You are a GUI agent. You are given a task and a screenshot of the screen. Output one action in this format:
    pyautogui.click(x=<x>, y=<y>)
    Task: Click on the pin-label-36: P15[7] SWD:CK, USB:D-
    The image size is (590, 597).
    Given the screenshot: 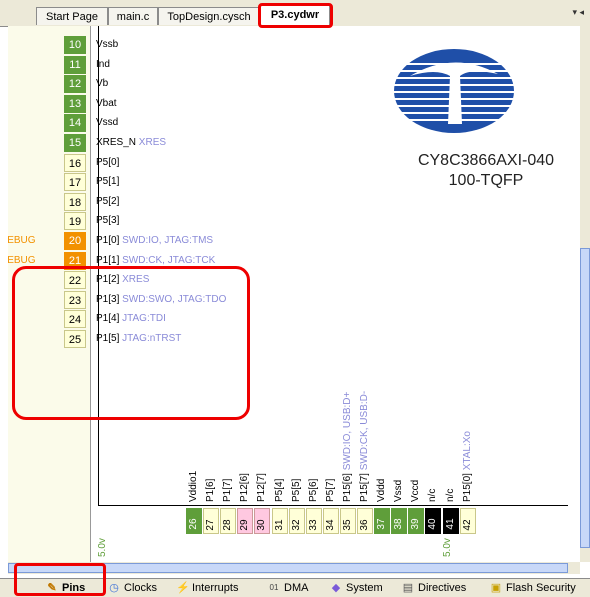 What is the action you would take?
    pyautogui.click(x=364, y=446)
    